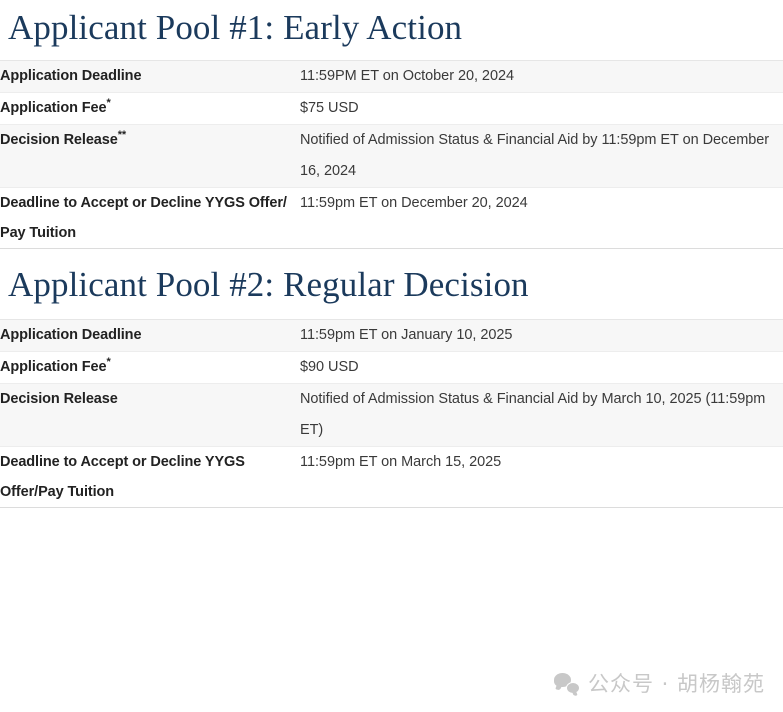 This screenshot has height=712, width=783. I want to click on section-heading-pool-2: Applicant Pool #2: Regular Decision, so click(268, 284).